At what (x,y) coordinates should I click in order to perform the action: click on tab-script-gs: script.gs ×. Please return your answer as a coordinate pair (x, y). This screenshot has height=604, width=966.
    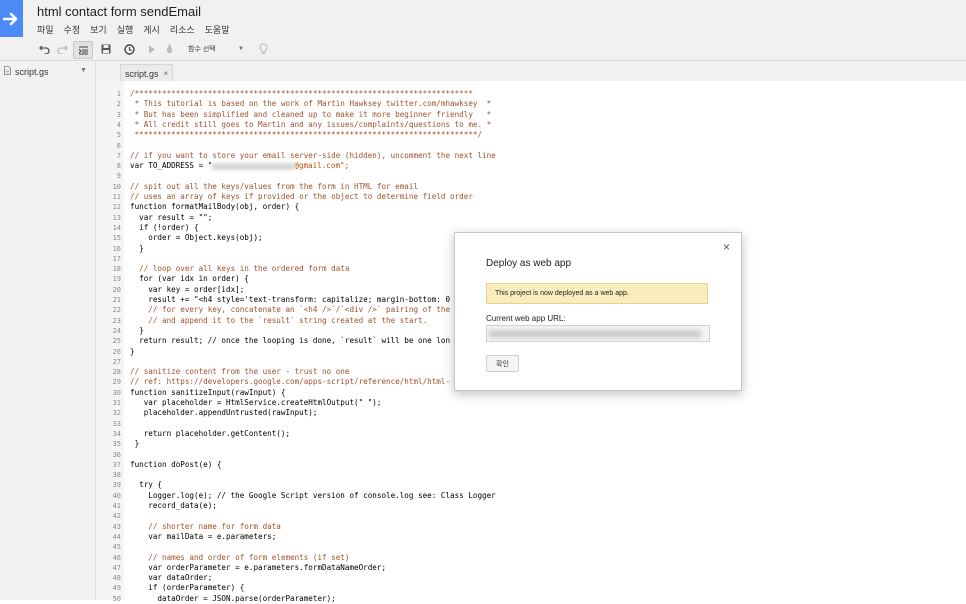
    Looking at the image, I should click on (147, 73).